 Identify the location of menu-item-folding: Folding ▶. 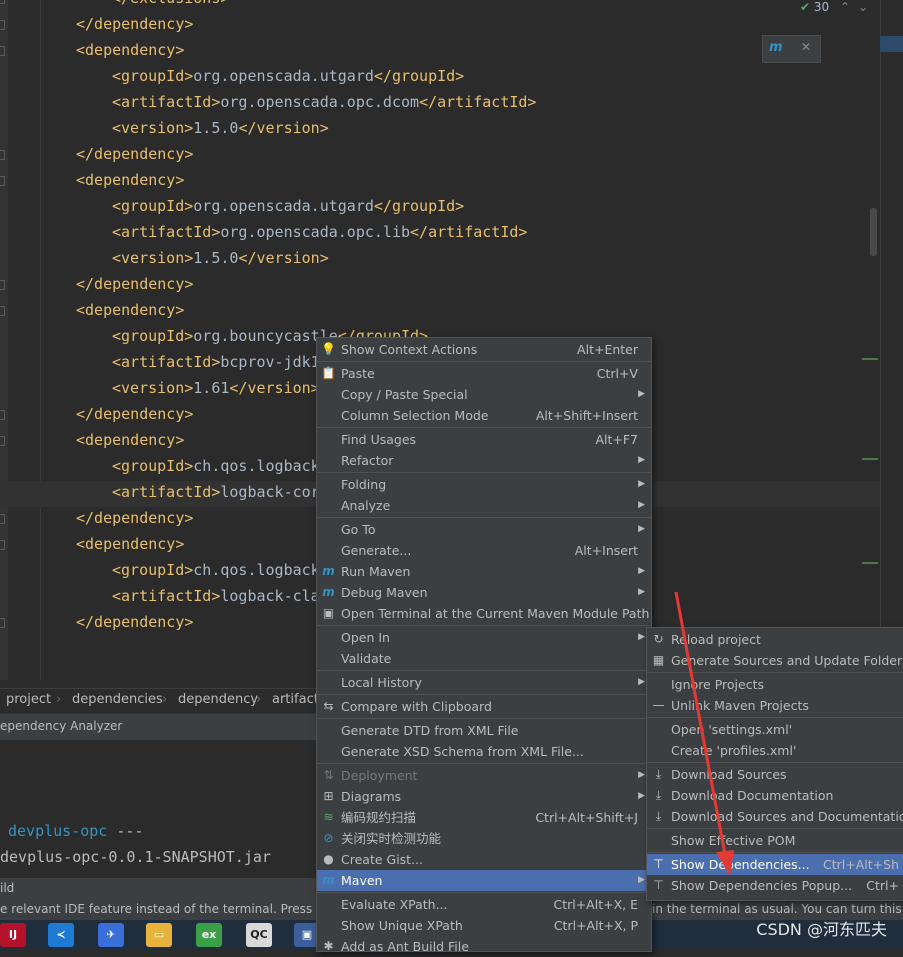
(484, 484).